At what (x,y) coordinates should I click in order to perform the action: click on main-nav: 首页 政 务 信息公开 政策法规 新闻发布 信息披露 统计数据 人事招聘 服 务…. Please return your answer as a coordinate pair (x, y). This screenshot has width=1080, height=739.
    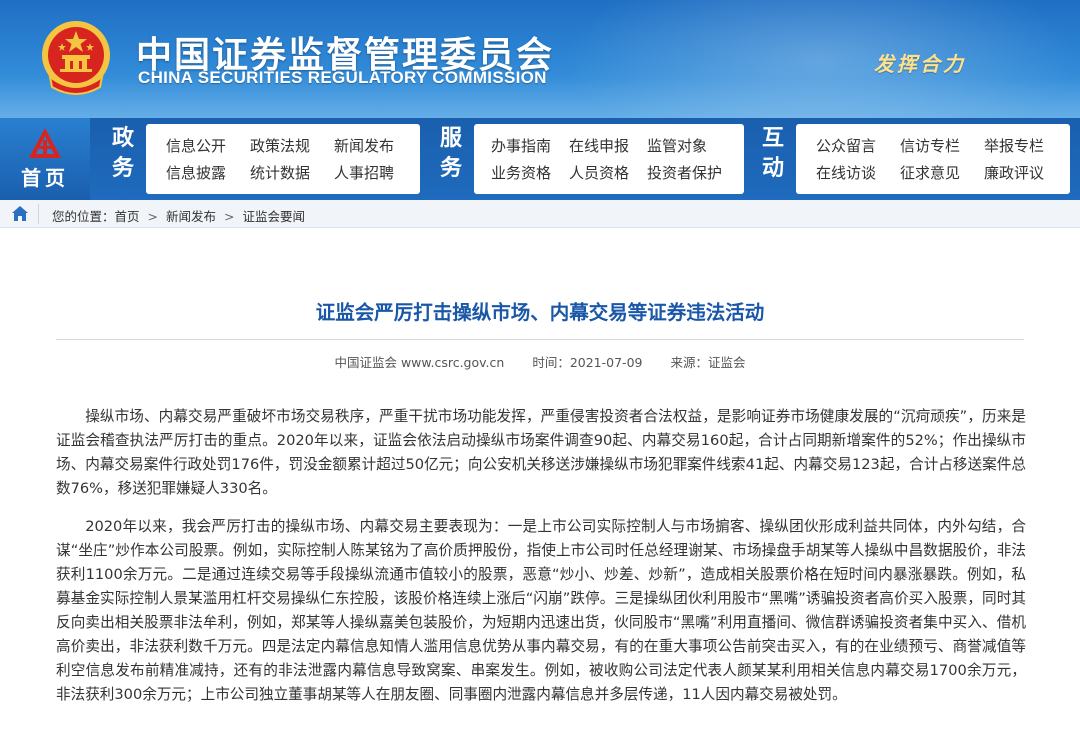
    Looking at the image, I should click on (540, 159).